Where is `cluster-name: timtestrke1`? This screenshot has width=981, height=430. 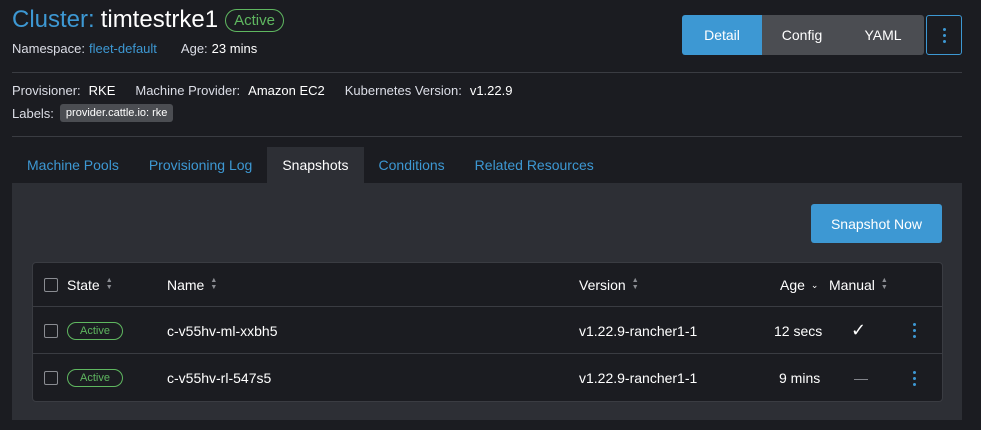
cluster-name: timtestrke1 is located at coordinates (159, 19).